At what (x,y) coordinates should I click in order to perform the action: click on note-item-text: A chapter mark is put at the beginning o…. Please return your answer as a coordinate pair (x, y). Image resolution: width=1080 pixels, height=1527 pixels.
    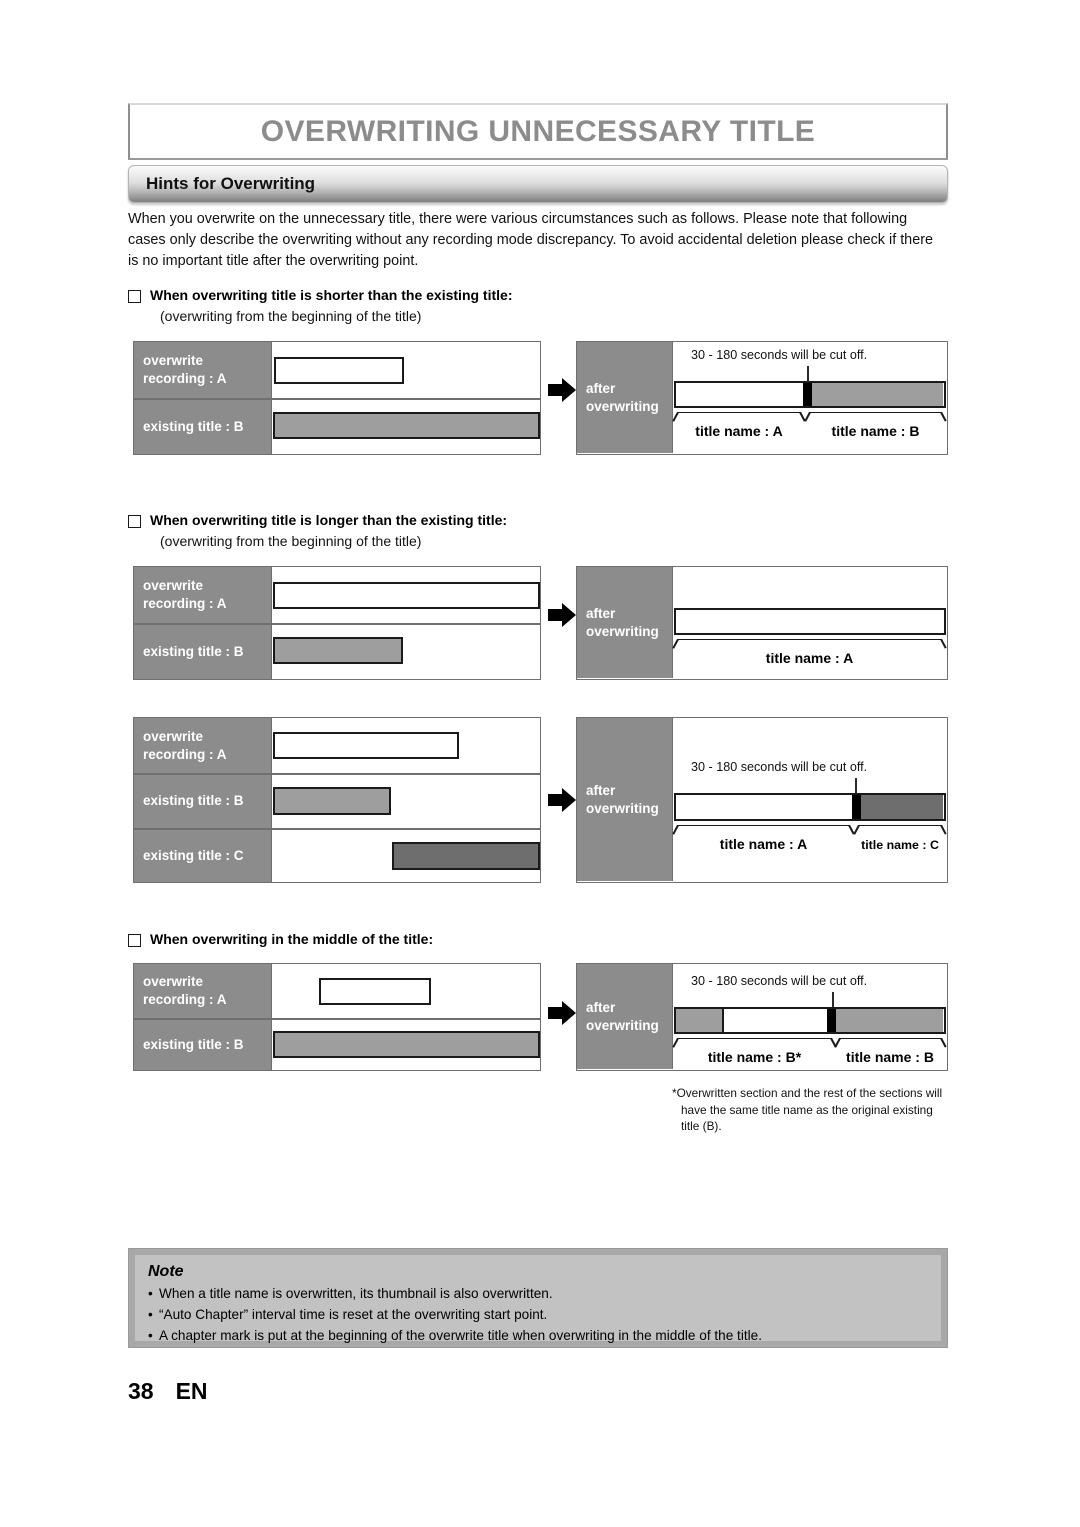
    Looking at the image, I should click on (460, 1335).